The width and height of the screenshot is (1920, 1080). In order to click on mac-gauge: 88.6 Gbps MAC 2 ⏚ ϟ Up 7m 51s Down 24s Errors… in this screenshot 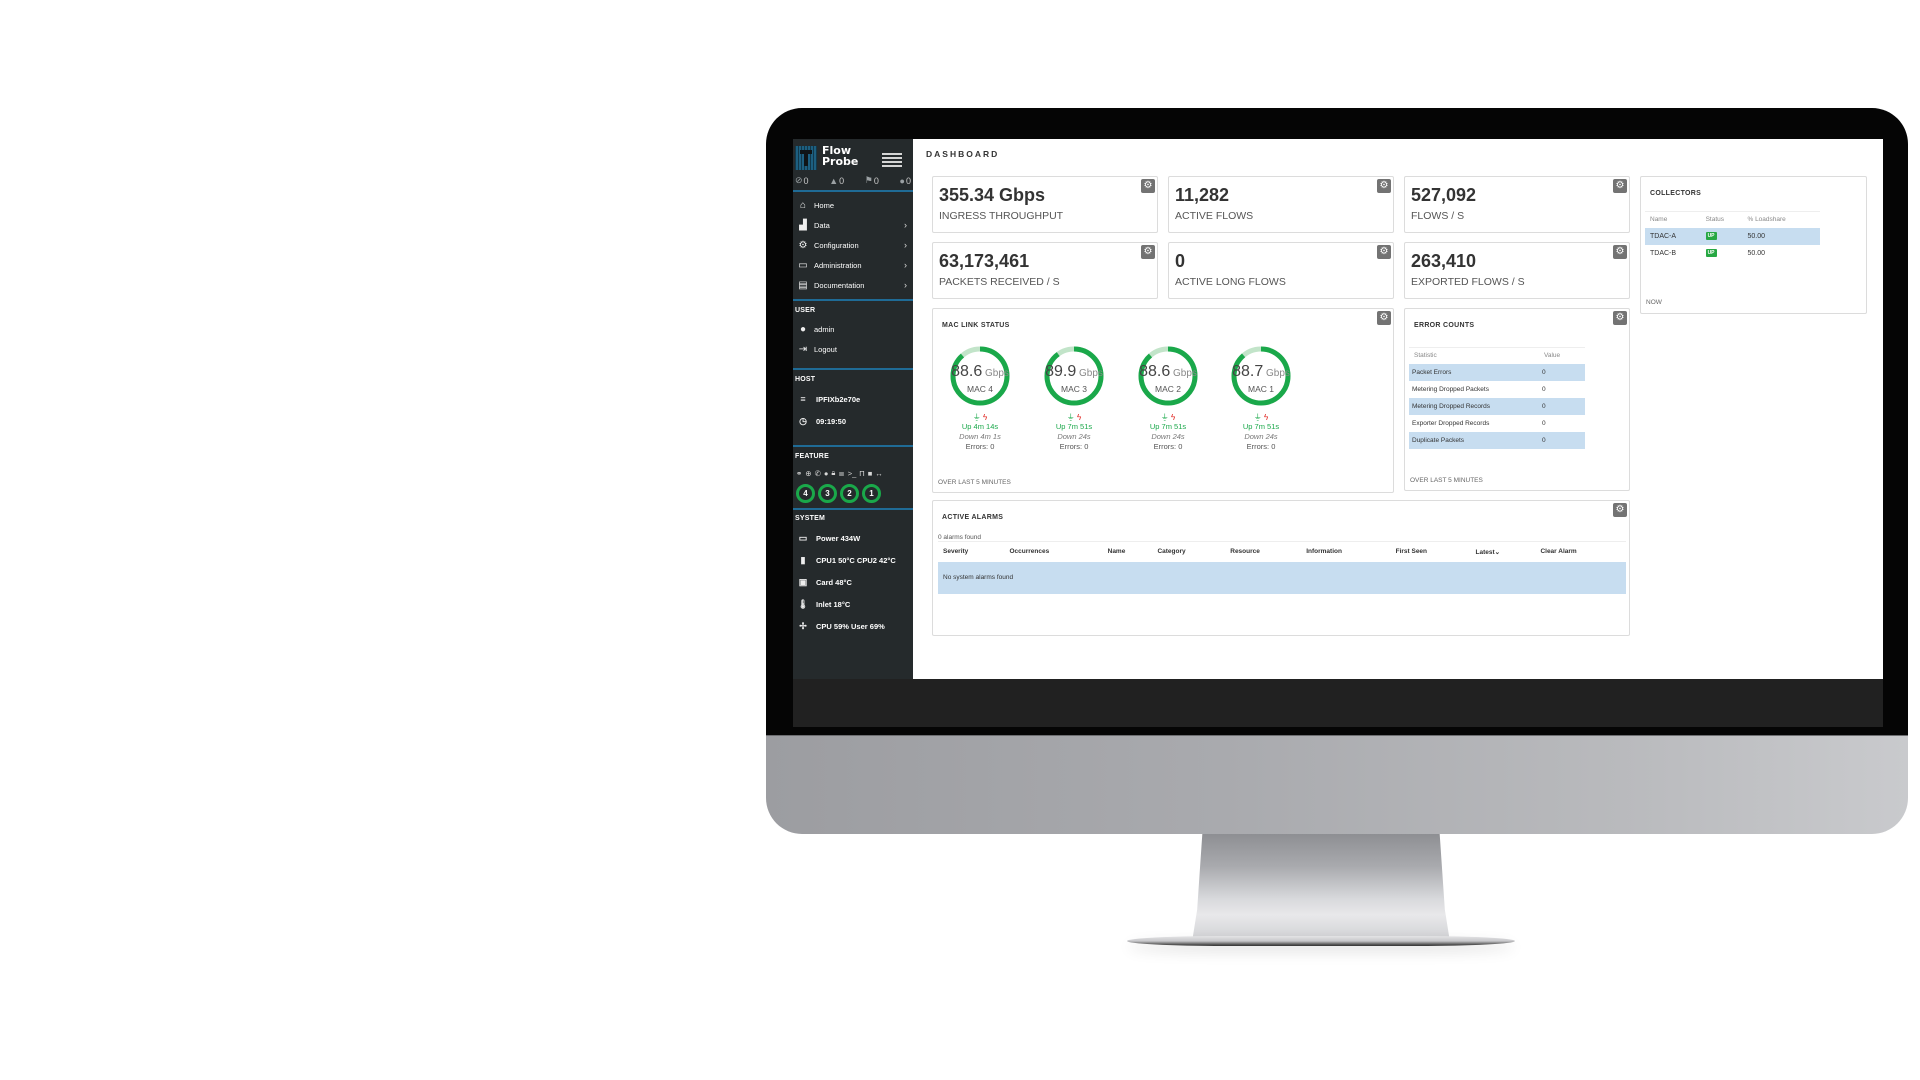, I will do `click(1168, 397)`.